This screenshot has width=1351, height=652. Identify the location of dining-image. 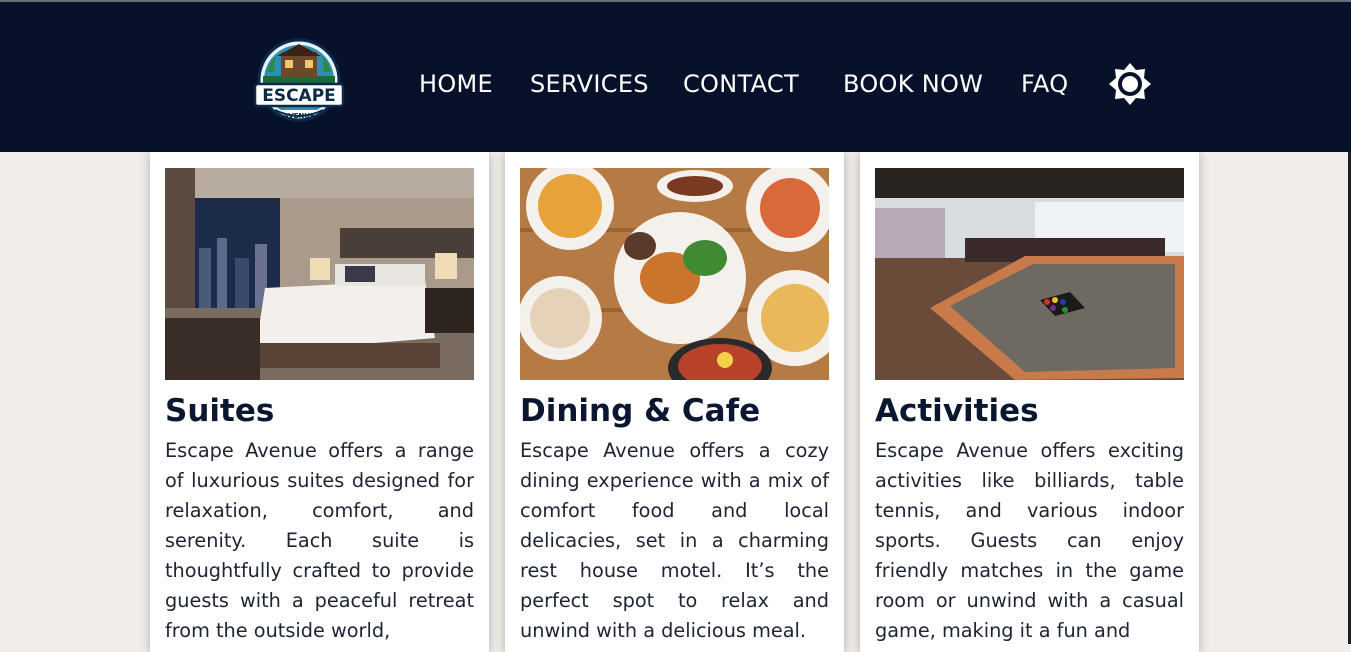
(674, 274).